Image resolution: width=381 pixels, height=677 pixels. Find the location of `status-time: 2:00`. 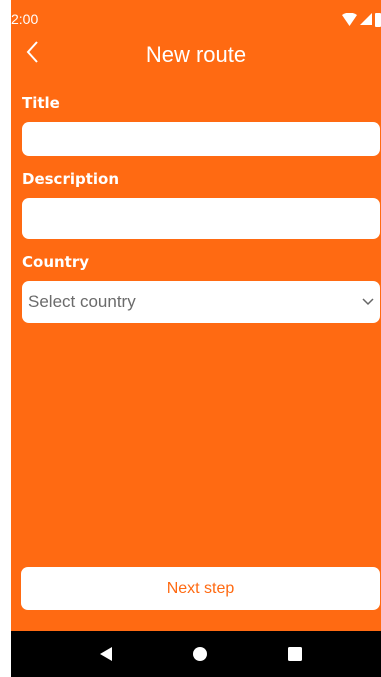

status-time: 2:00 is located at coordinates (25, 19).